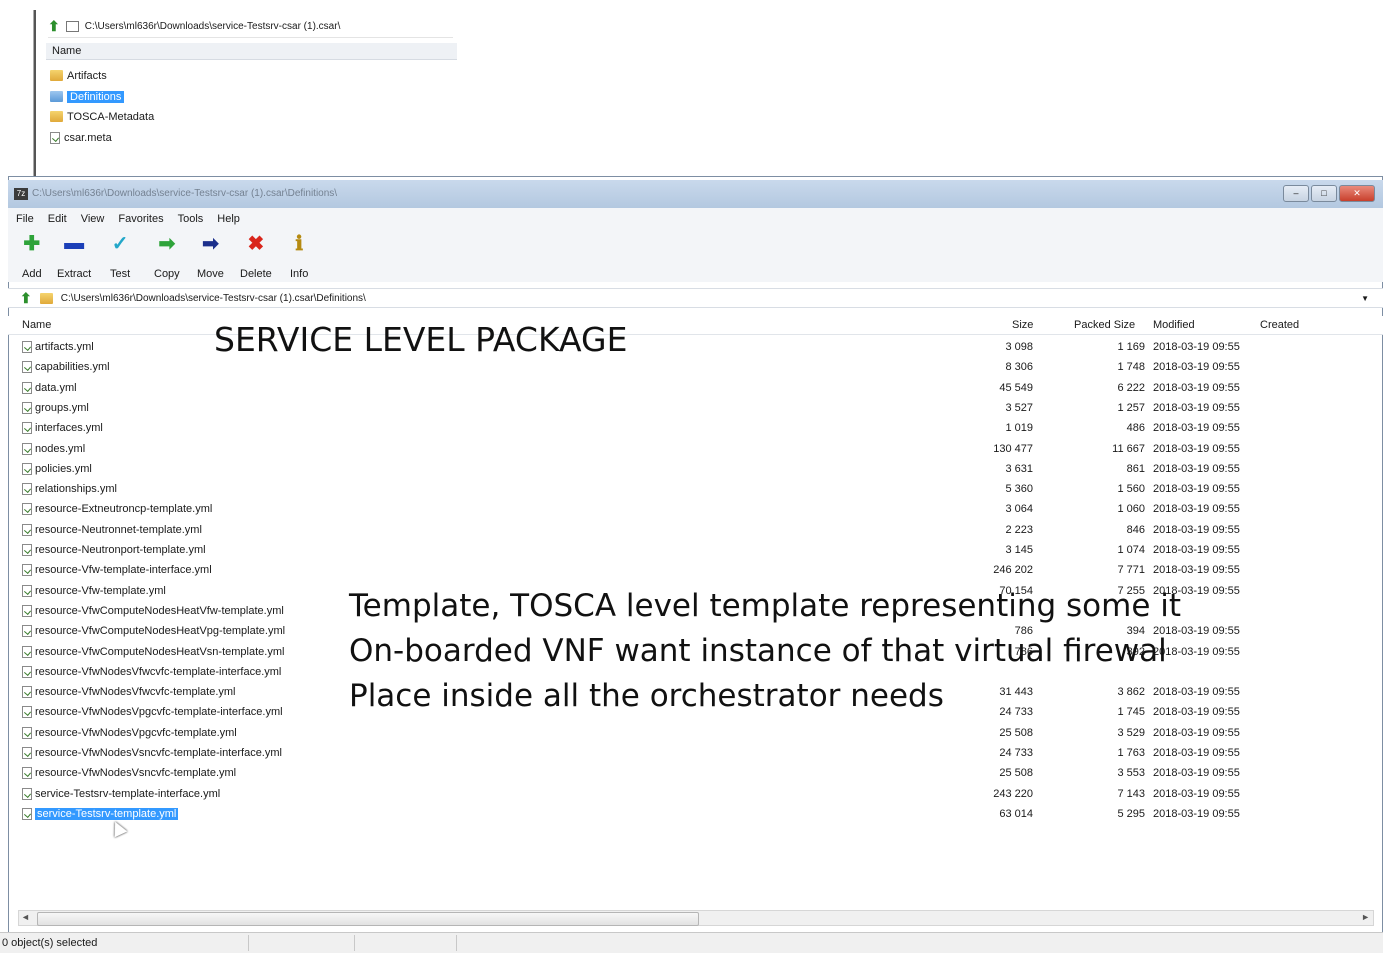  I want to click on inset-item-definitions: Definitions, so click(87, 96).